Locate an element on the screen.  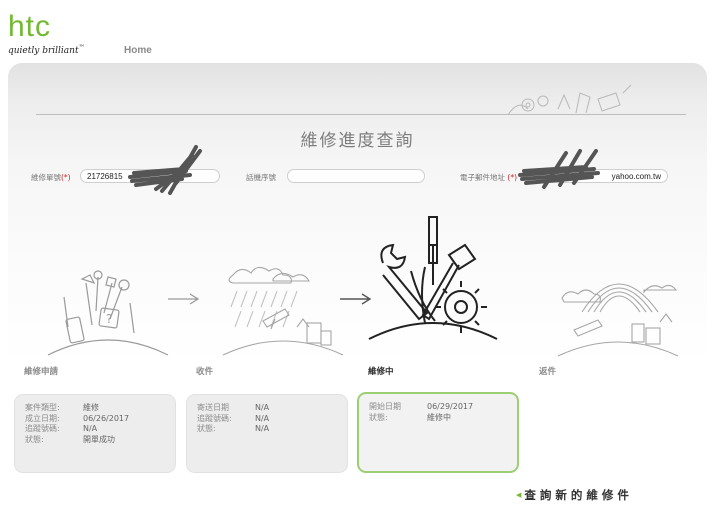
step-title-repair-request: 維修申請 is located at coordinates (41, 372).